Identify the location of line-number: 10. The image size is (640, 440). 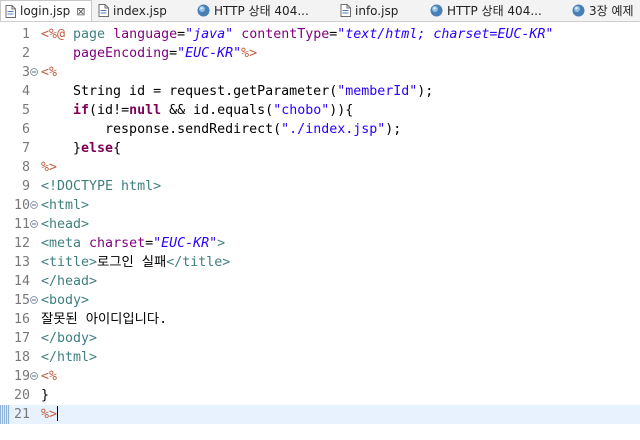
(21, 205).